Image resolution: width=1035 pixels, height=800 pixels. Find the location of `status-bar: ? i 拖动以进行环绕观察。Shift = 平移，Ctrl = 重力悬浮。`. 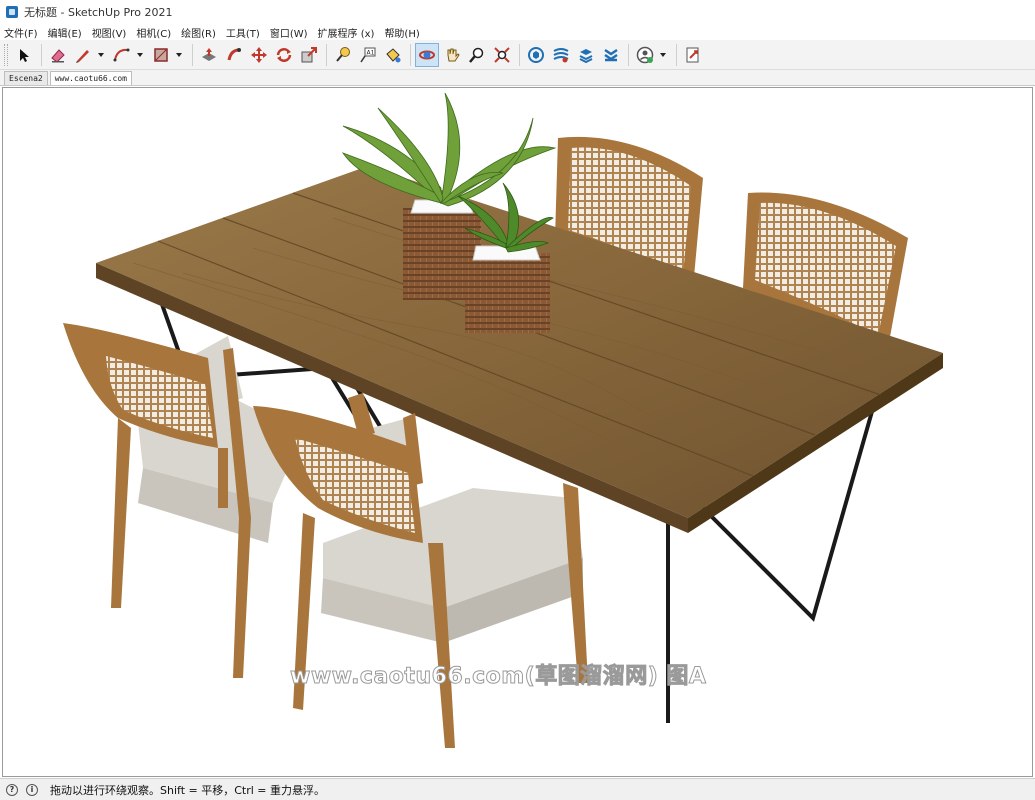

status-bar: ? i 拖动以进行环绕观察。Shift = 平移，Ctrl = 重力悬浮。 is located at coordinates (517, 789).